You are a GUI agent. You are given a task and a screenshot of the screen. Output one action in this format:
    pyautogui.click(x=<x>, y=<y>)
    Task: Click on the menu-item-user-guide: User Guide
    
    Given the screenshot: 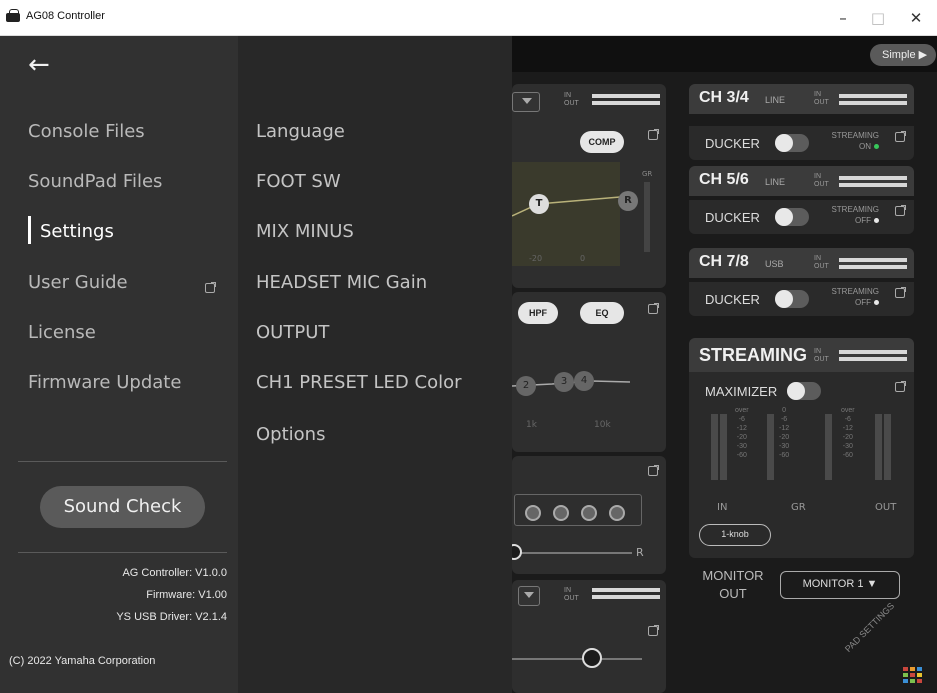 What is the action you would take?
    pyautogui.click(x=78, y=282)
    